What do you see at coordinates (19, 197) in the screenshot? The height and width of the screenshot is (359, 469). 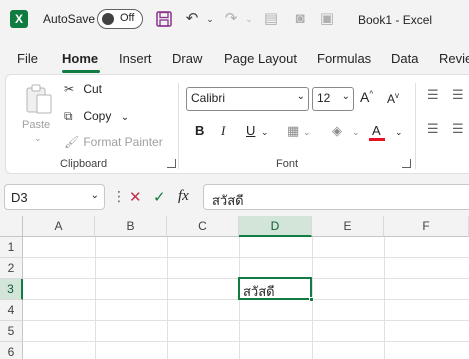 I see `name-box-value: D3` at bounding box center [19, 197].